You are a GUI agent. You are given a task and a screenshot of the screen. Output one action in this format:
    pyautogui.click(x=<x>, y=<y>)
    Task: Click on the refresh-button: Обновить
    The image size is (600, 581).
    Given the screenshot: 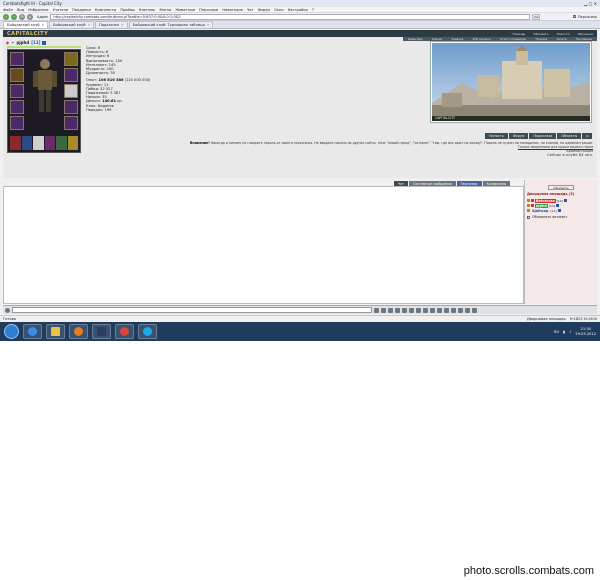 What is the action you would take?
    pyautogui.click(x=561, y=187)
    